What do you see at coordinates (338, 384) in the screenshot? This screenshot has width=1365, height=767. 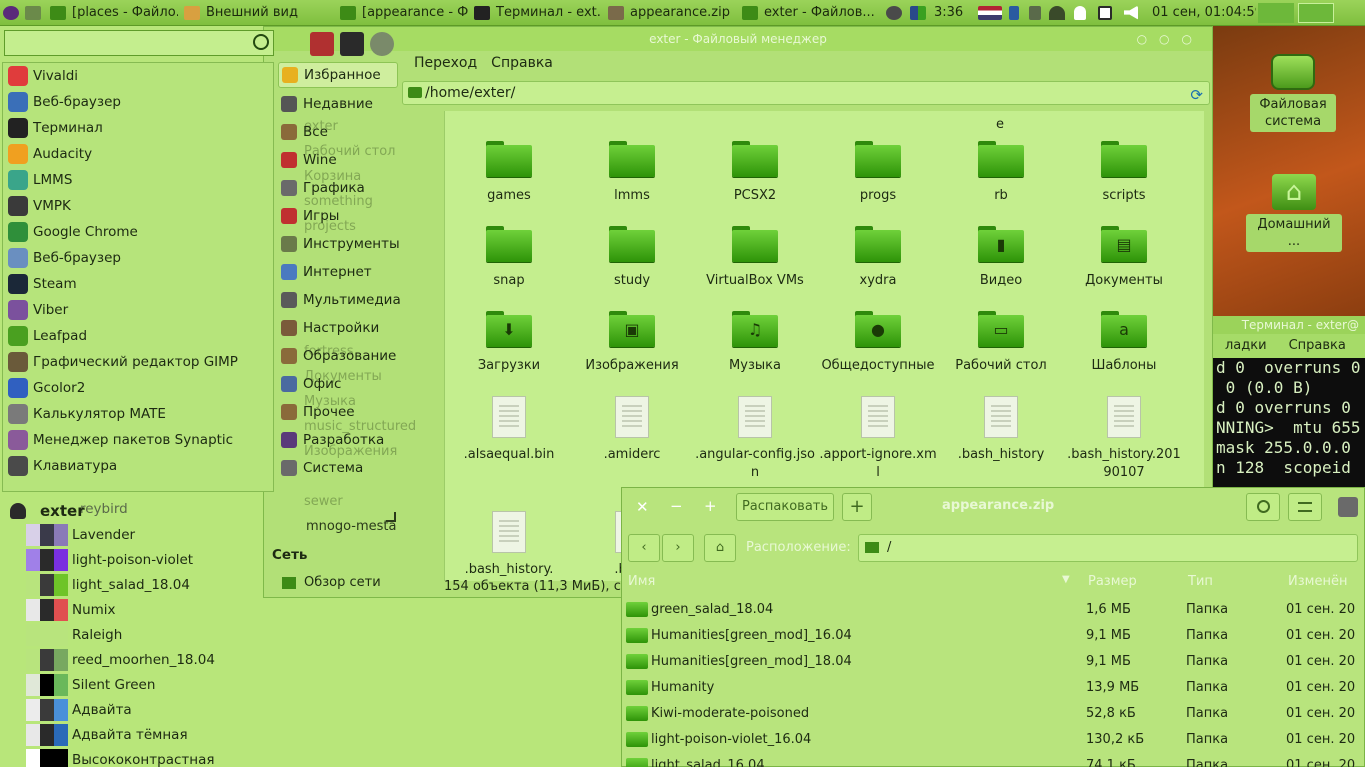 I see `category-item: Офис` at bounding box center [338, 384].